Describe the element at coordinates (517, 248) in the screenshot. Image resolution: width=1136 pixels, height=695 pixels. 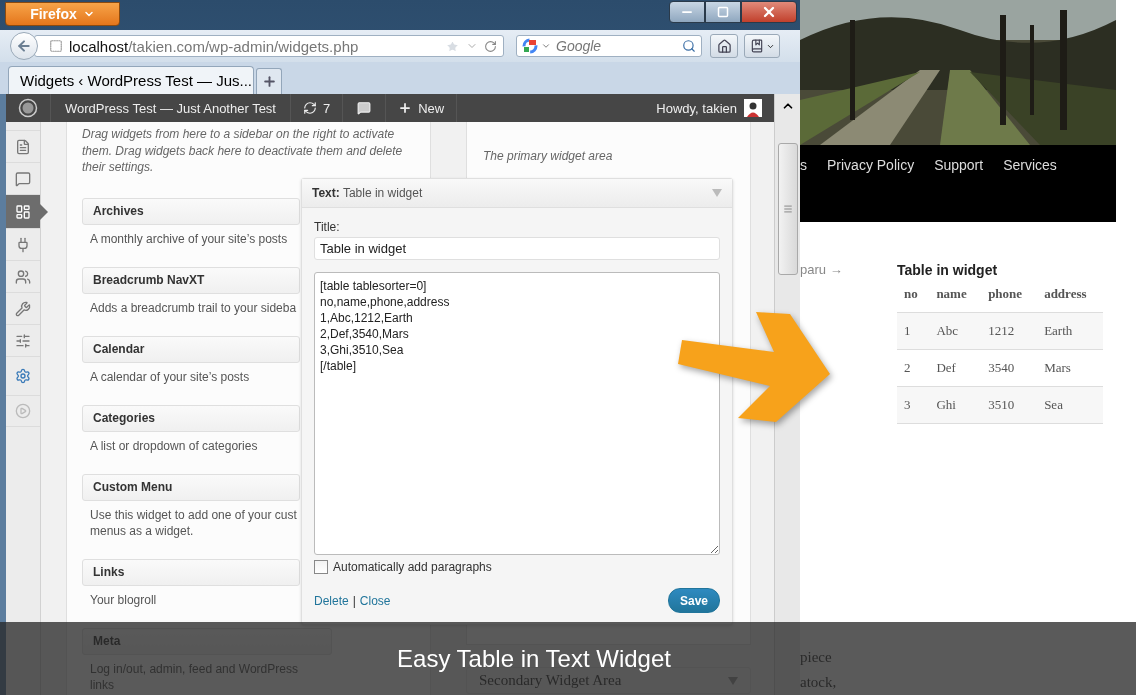
I see `title-input: Table in widget` at that location.